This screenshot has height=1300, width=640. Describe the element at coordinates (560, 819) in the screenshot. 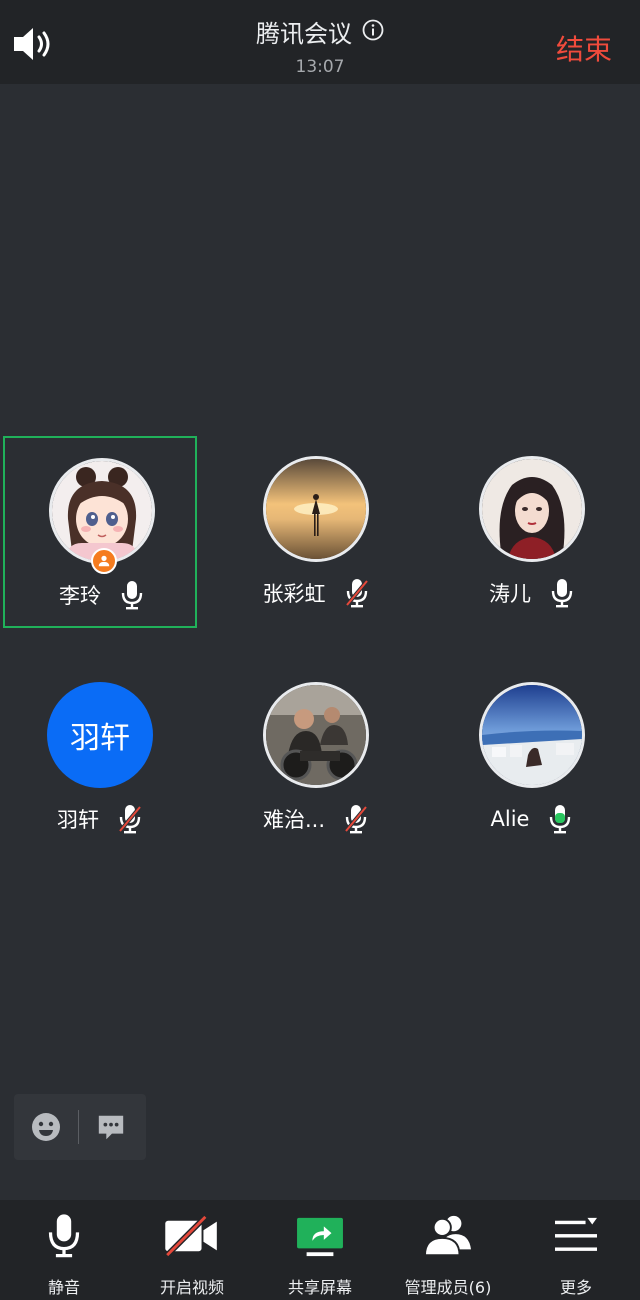

I see `microphone-speaking-icon` at that location.